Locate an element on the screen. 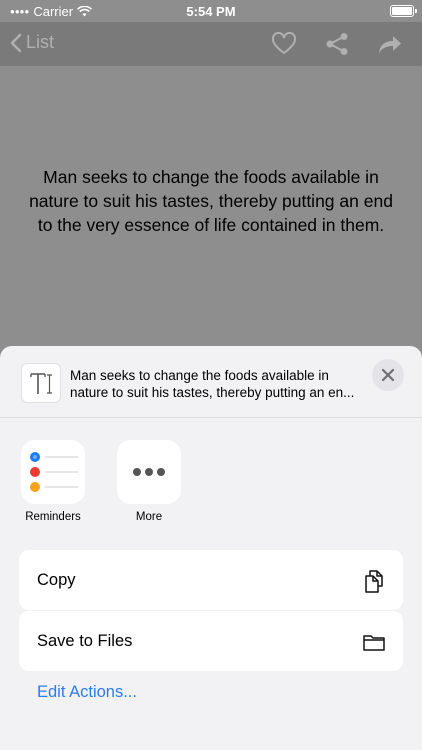  share-icon is located at coordinates (337, 44).